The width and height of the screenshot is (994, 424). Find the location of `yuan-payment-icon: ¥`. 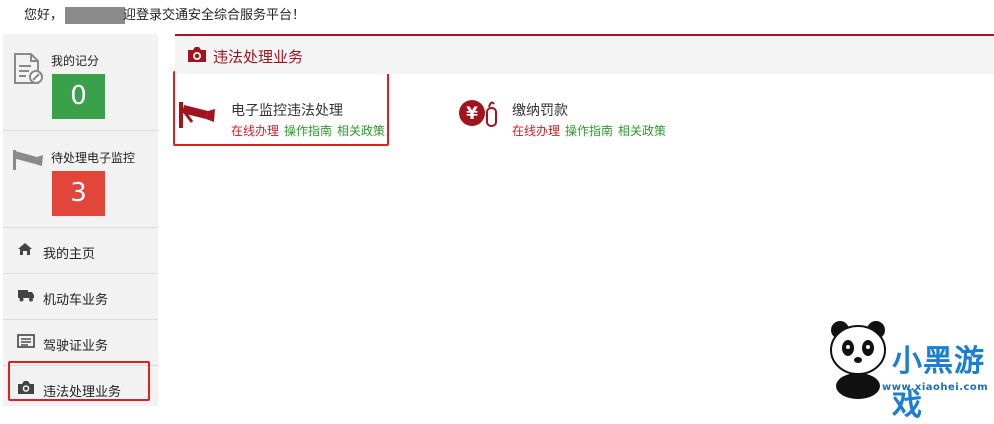

yuan-payment-icon: ¥ is located at coordinates (478, 113).